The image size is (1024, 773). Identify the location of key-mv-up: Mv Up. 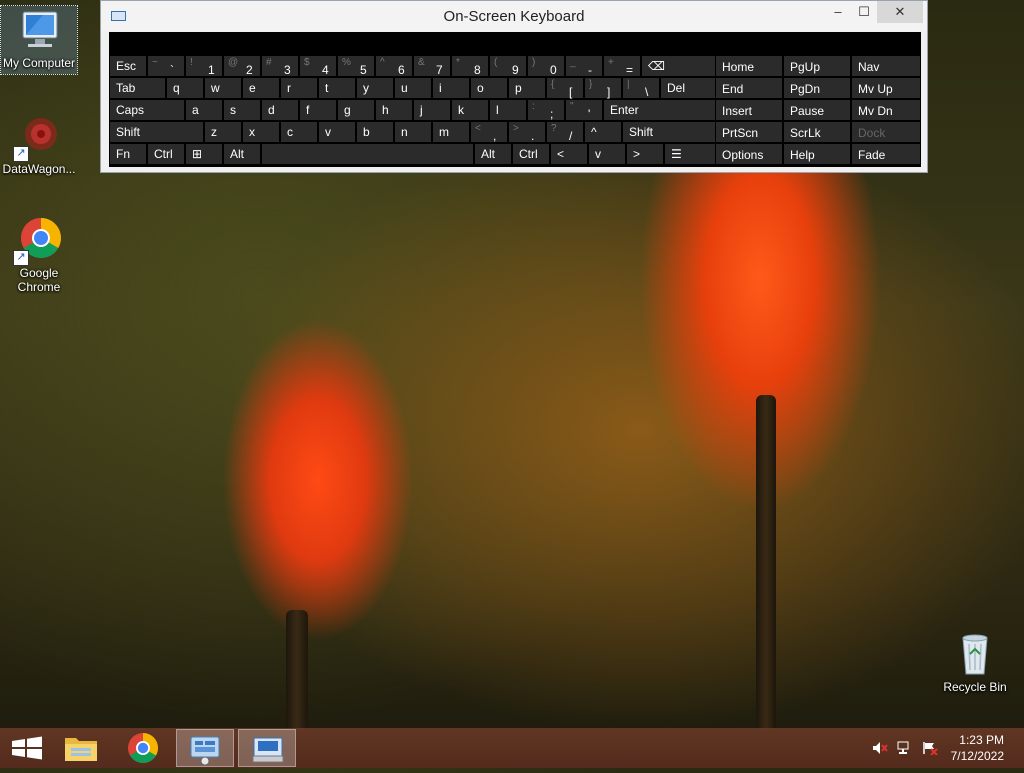
(886, 88).